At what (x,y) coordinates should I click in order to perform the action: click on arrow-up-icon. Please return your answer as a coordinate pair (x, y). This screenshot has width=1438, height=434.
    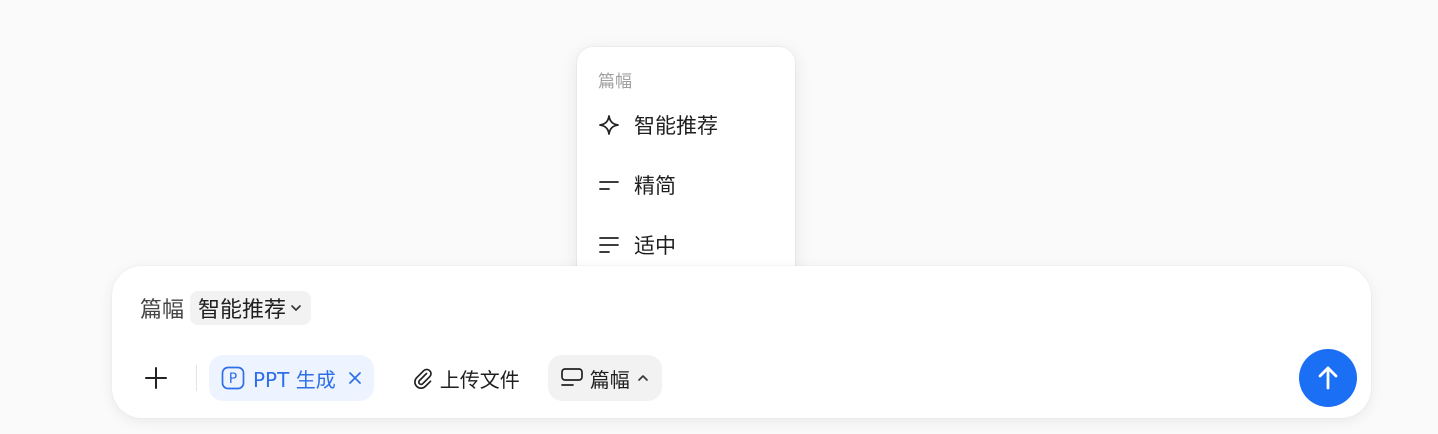
    Looking at the image, I should click on (1328, 378).